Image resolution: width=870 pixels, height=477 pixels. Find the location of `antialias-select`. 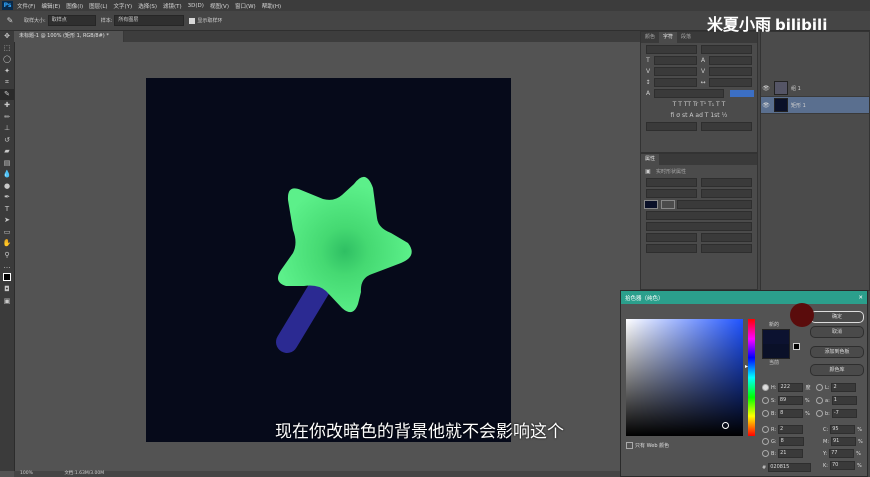

antialias-select is located at coordinates (726, 126).